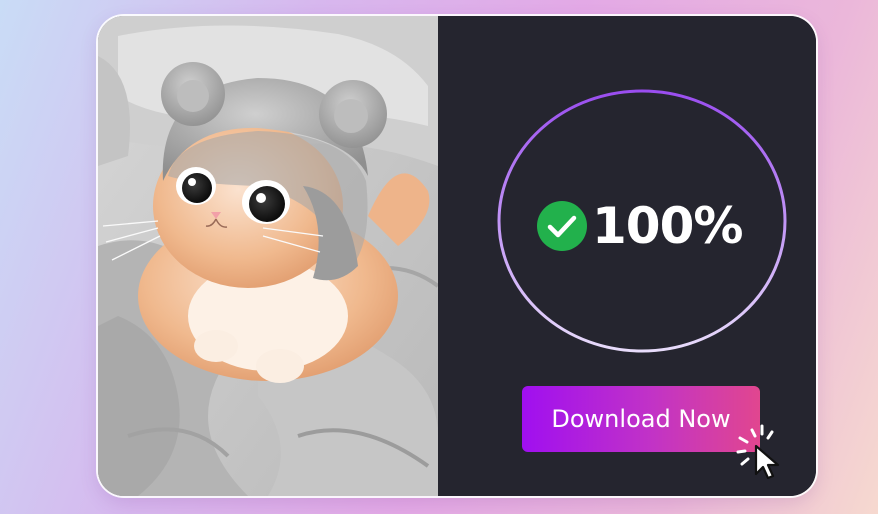 The width and height of the screenshot is (878, 514). What do you see at coordinates (562, 226) in the screenshot?
I see `check-circle-icon` at bounding box center [562, 226].